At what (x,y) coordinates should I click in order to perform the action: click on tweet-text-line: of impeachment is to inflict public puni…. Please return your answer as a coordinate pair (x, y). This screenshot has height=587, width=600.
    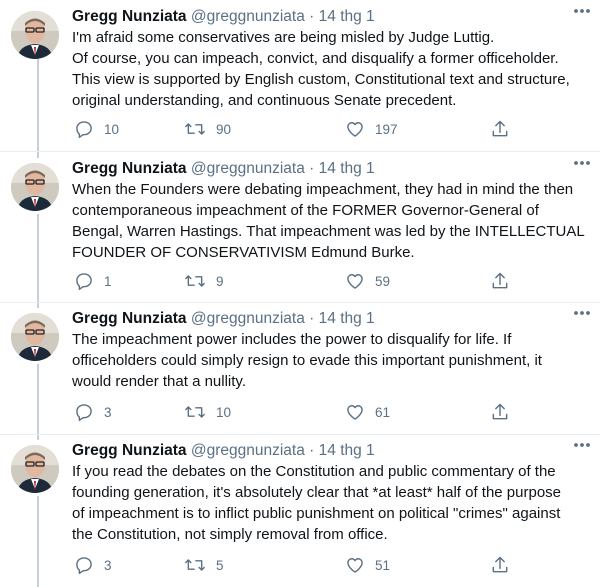
    Looking at the image, I should click on (316, 513).